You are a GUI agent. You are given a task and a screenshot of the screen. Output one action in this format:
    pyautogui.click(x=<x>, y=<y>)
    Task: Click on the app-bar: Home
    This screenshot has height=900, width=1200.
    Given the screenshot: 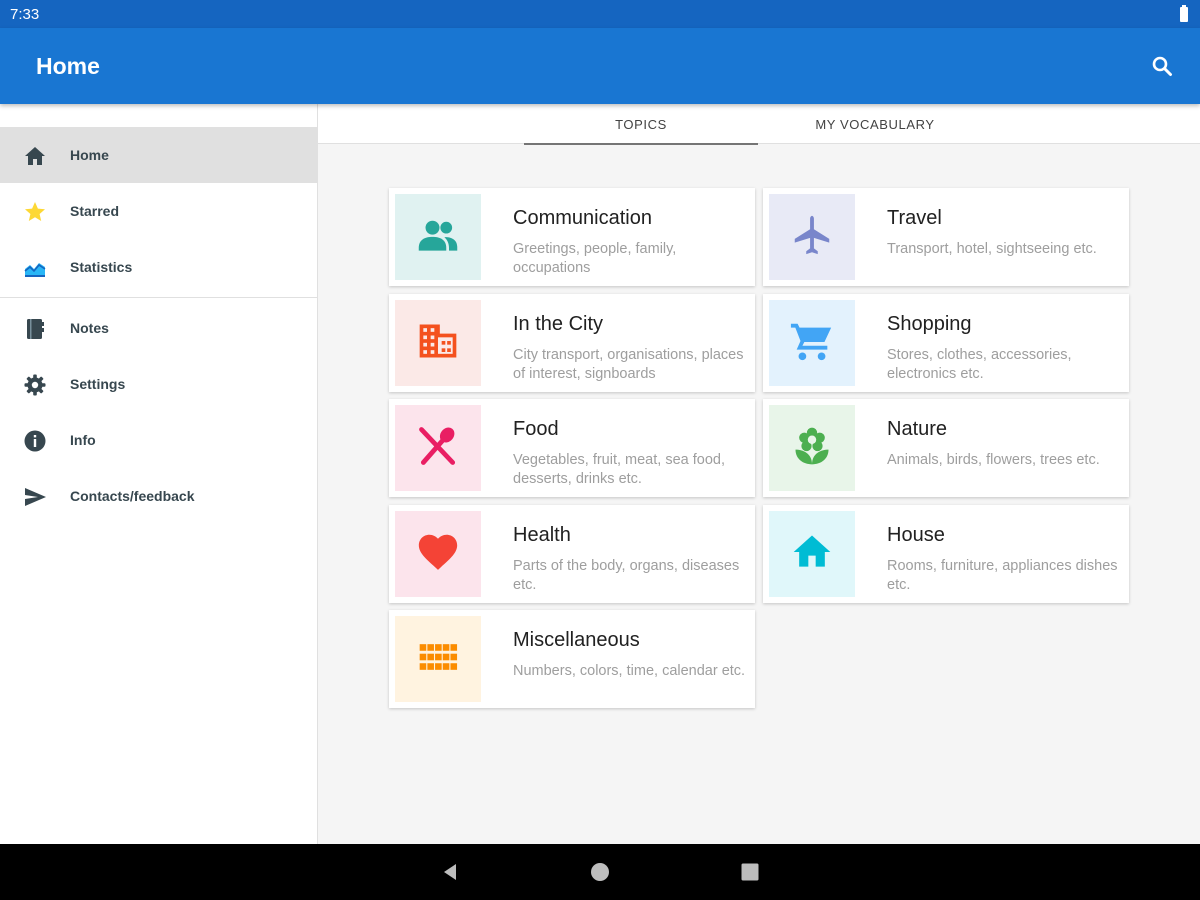 What is the action you would take?
    pyautogui.click(x=600, y=66)
    